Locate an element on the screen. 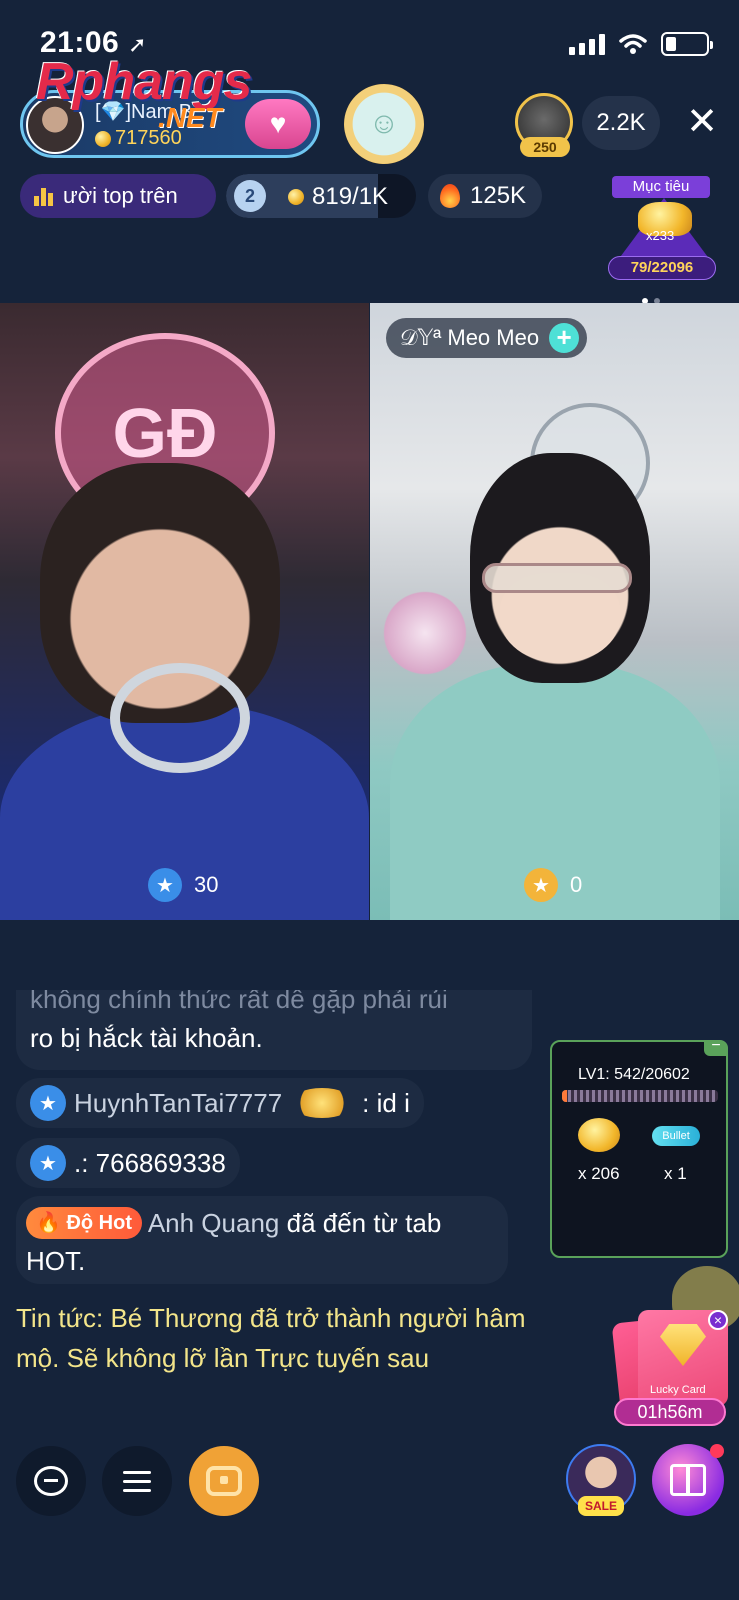 The width and height of the screenshot is (739, 1600). hot-count-pill: 125K is located at coordinates (485, 196).